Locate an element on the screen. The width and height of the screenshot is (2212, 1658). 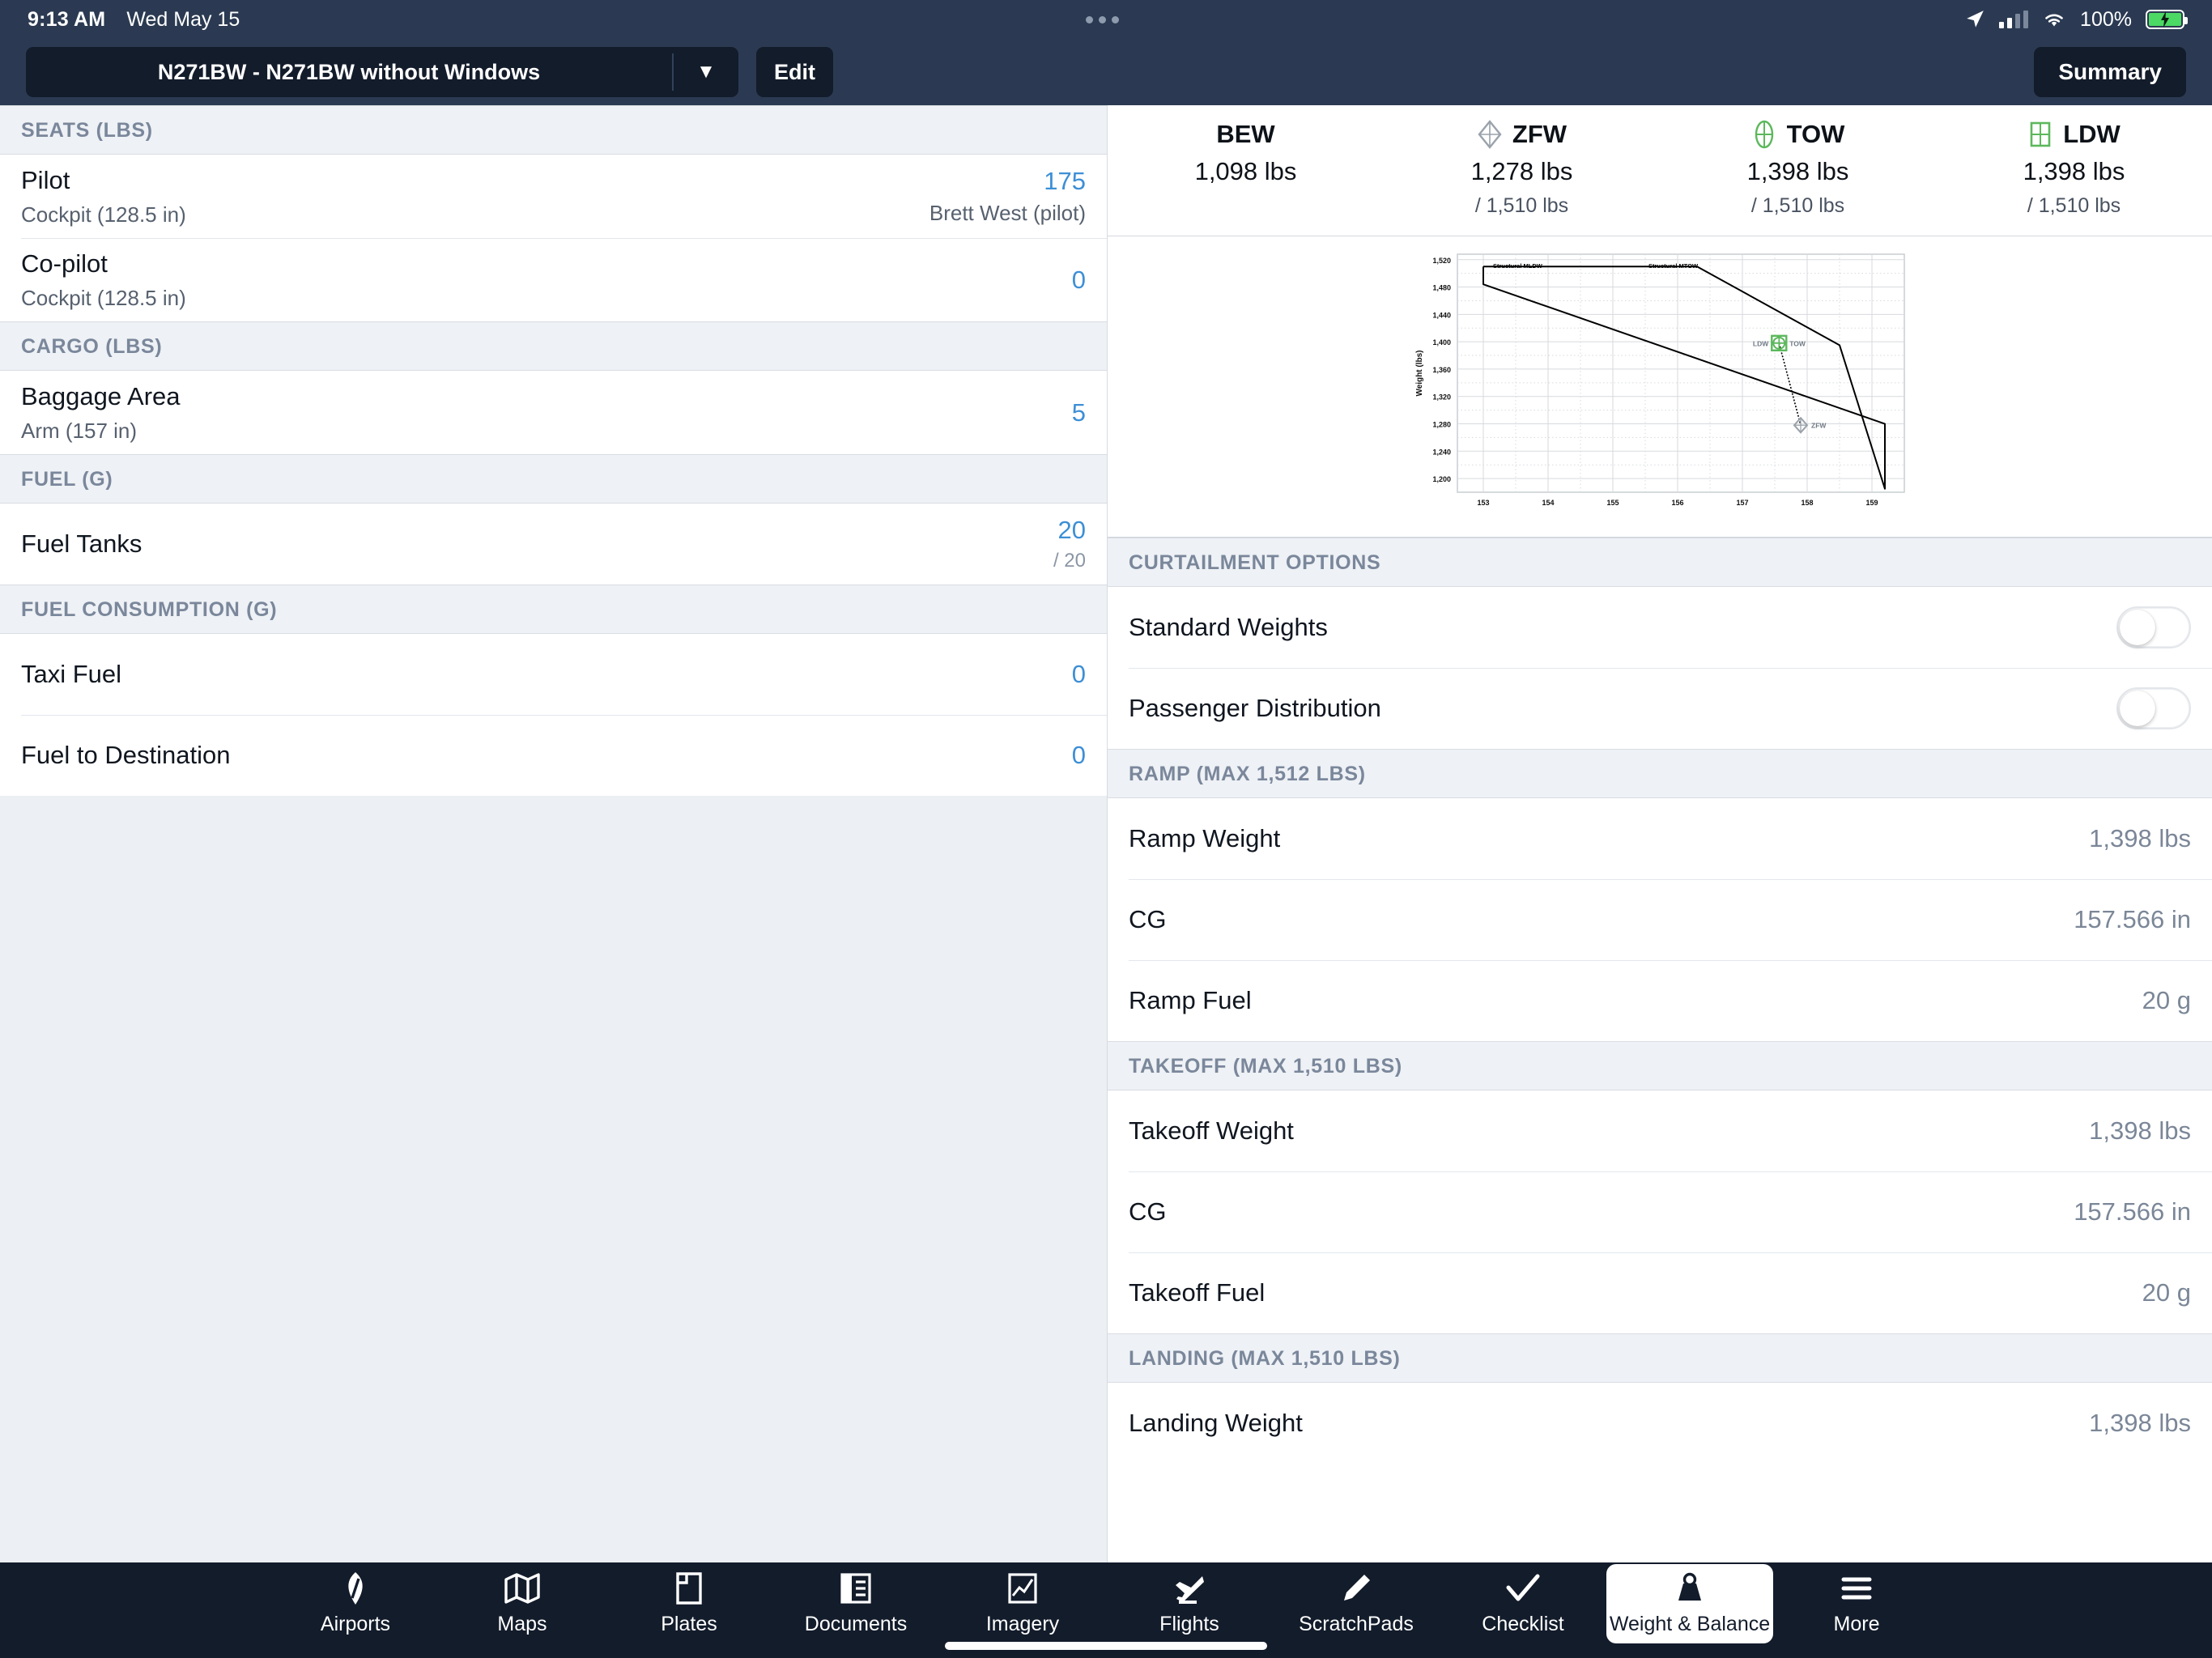
weight-col-tow-value: 1,398 lbs is located at coordinates (1797, 171).